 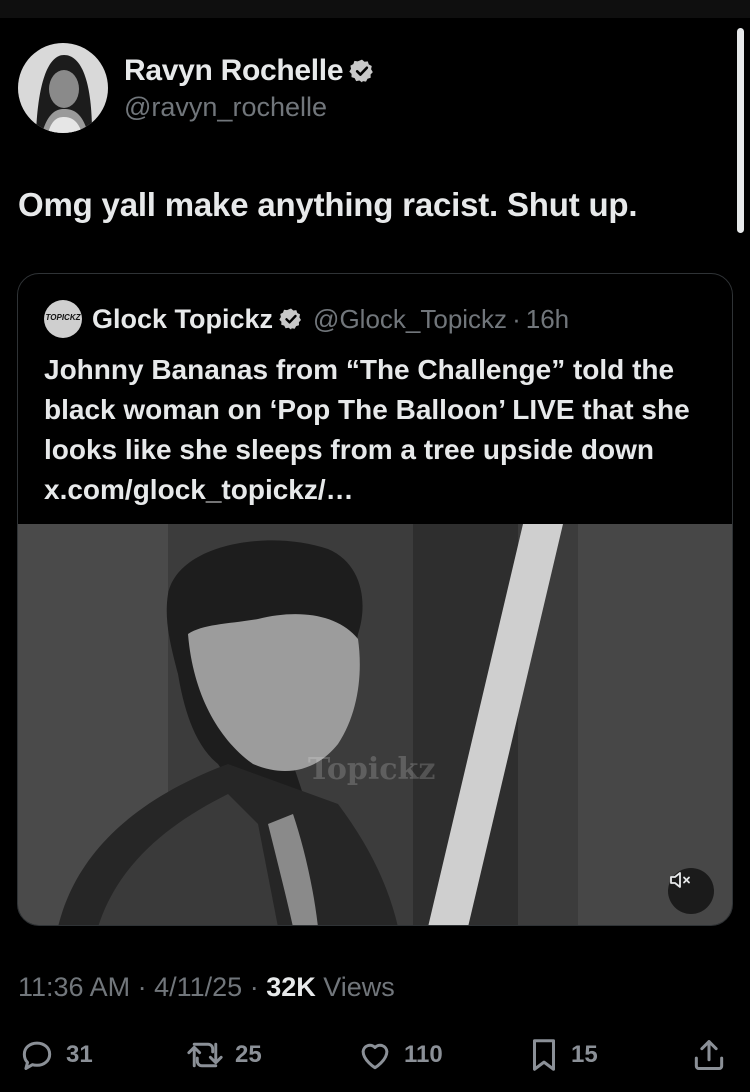 I want to click on author-names: Ravyn Rochelle @ravyn_rochelle, so click(x=249, y=88).